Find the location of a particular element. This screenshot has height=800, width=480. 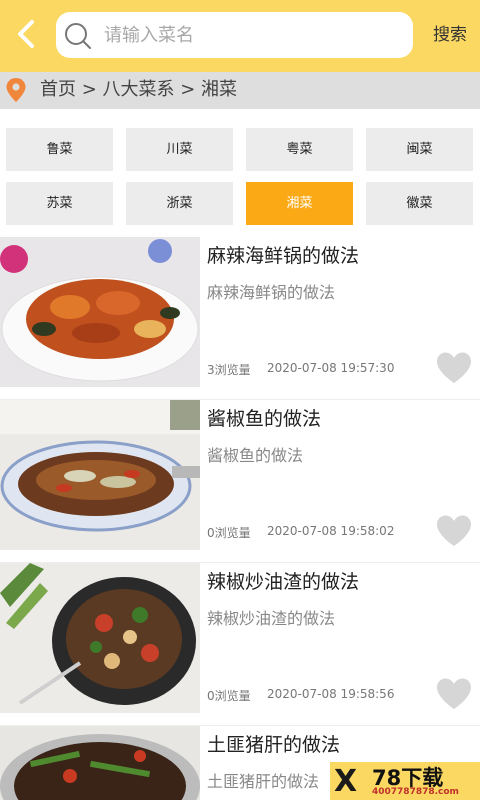

location-pin-icon is located at coordinates (16, 90).